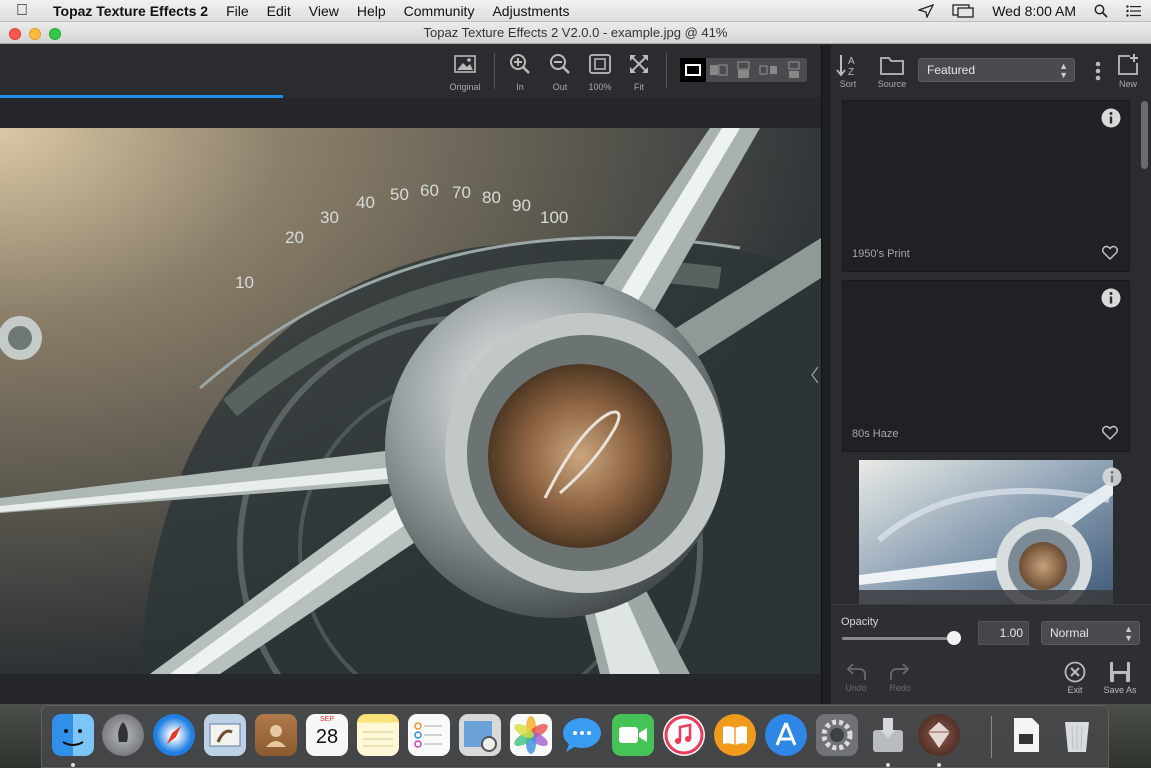 This screenshot has width=1151, height=768. What do you see at coordinates (639, 73) in the screenshot?
I see `fit-button: Fit` at bounding box center [639, 73].